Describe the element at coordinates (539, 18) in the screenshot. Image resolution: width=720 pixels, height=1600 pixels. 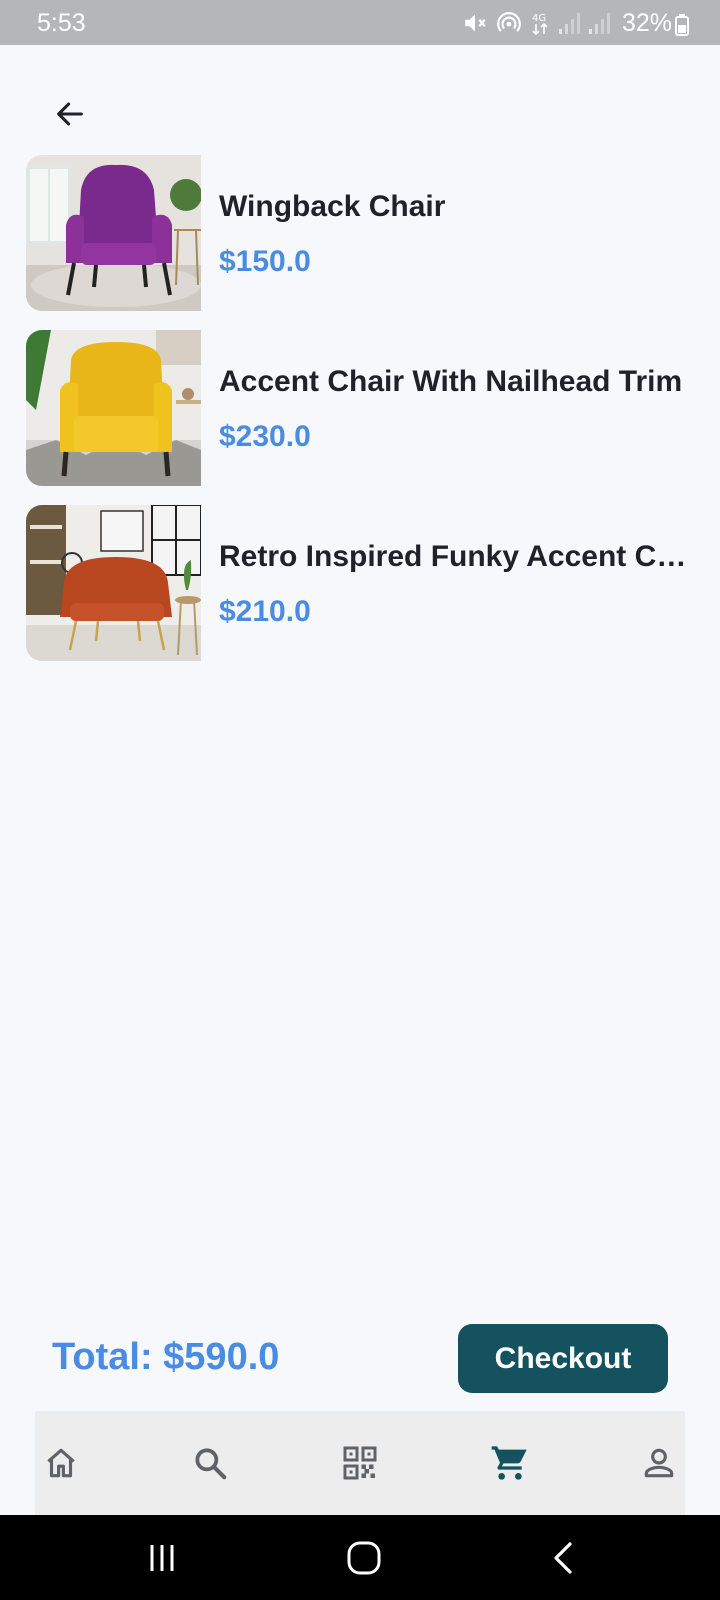
I see `svg-text: 4G` at that location.